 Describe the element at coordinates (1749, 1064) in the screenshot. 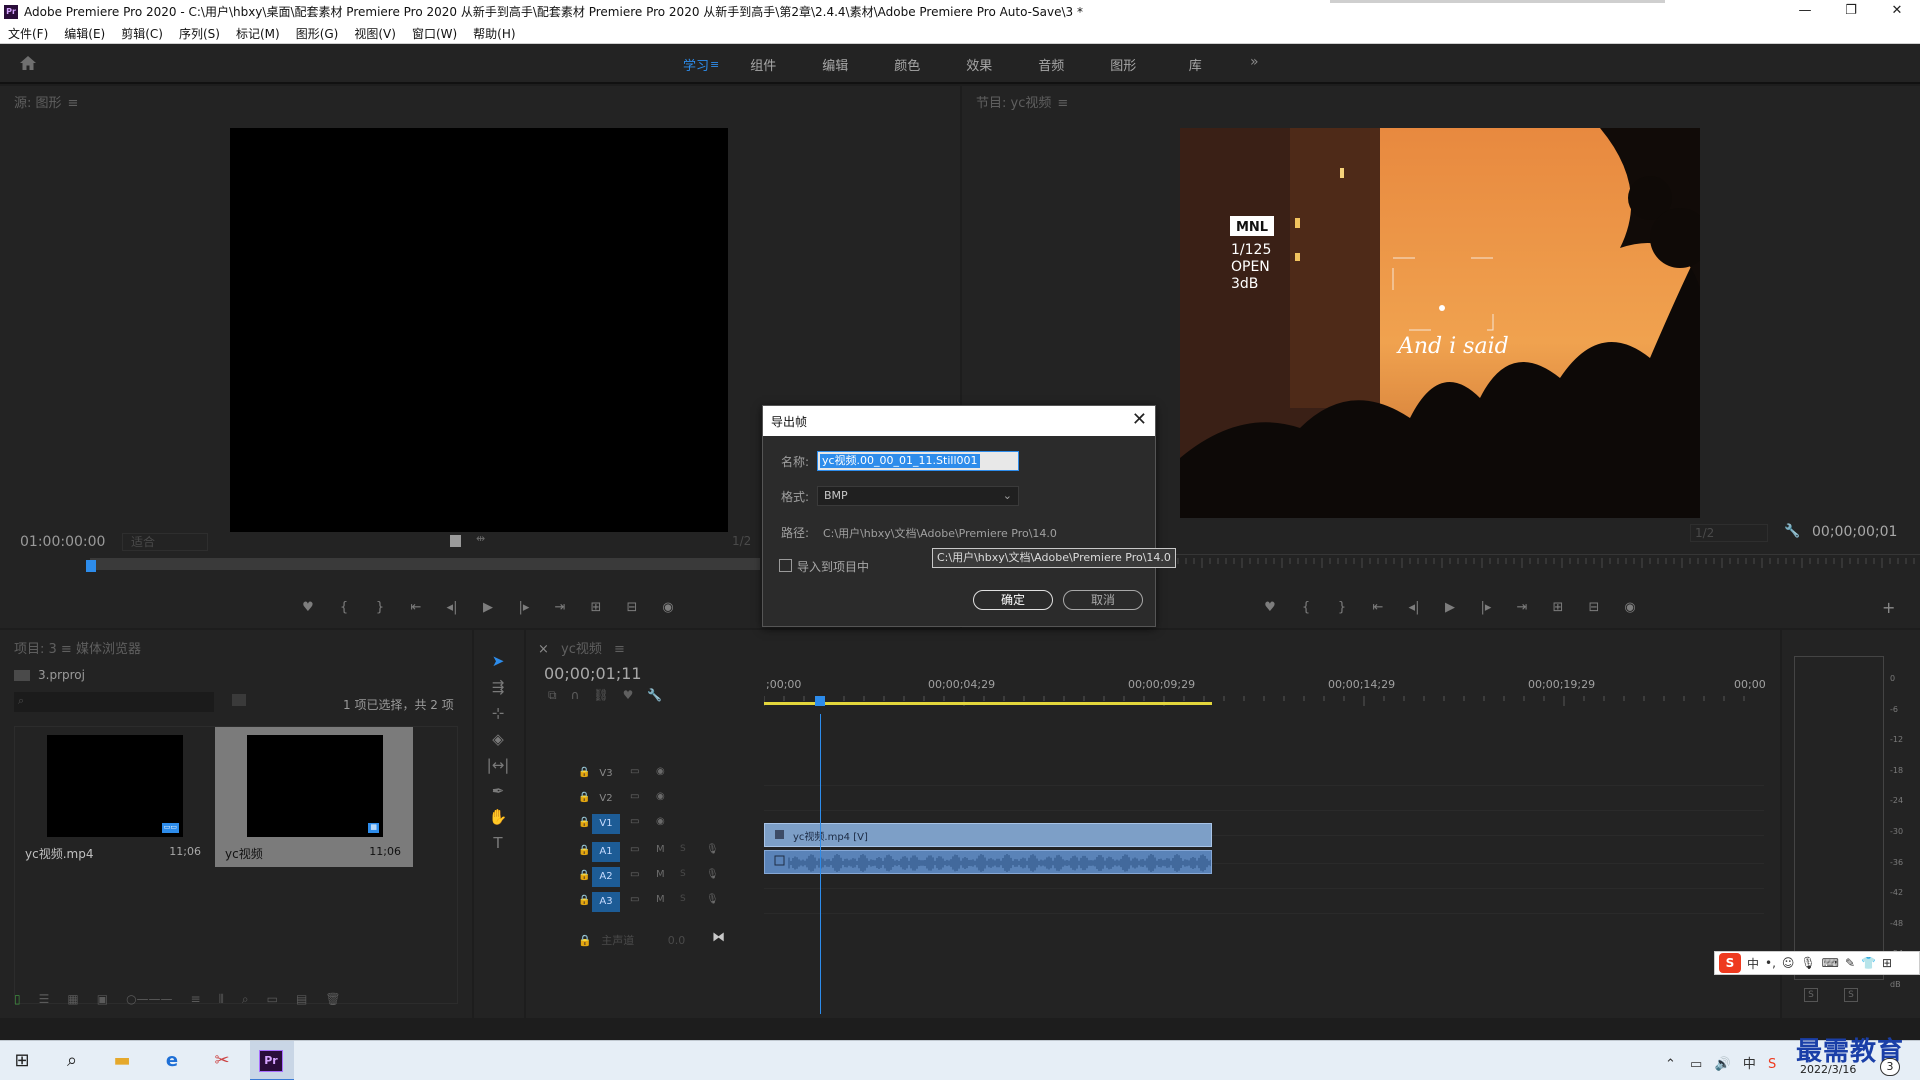

I see `ime-tray-icon: 中` at that location.